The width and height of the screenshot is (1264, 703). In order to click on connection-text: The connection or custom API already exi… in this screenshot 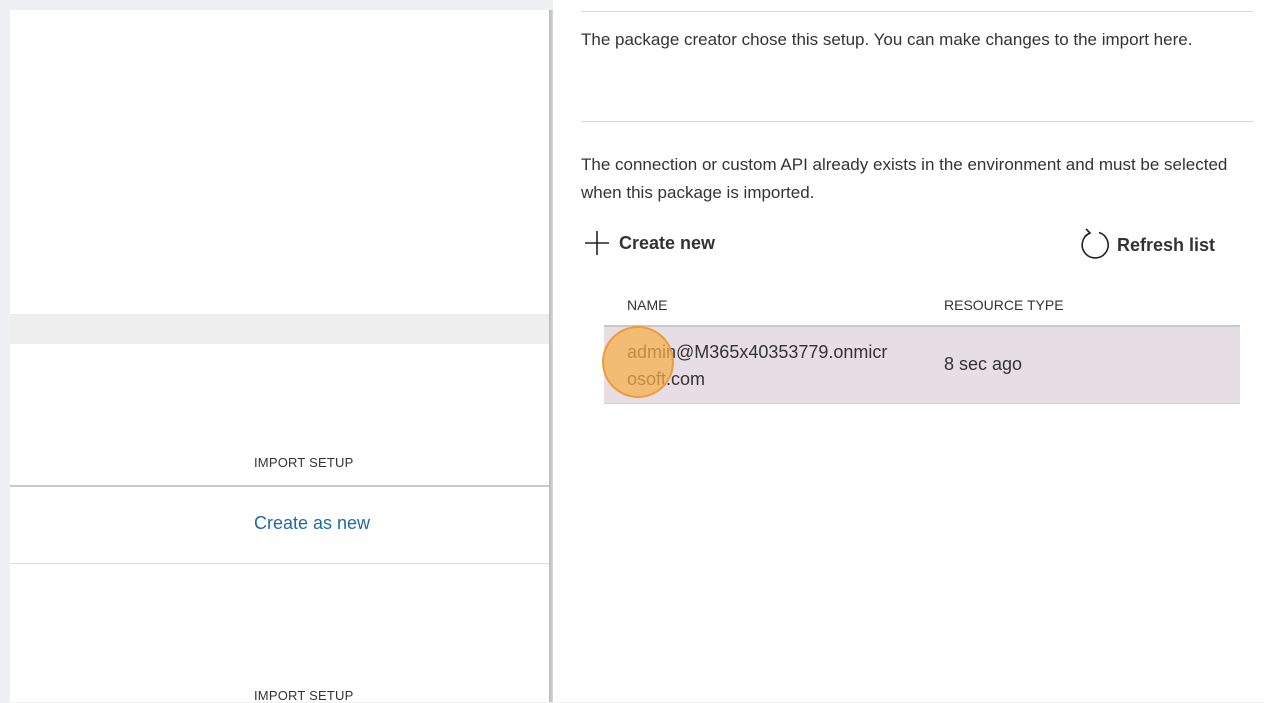, I will do `click(904, 178)`.